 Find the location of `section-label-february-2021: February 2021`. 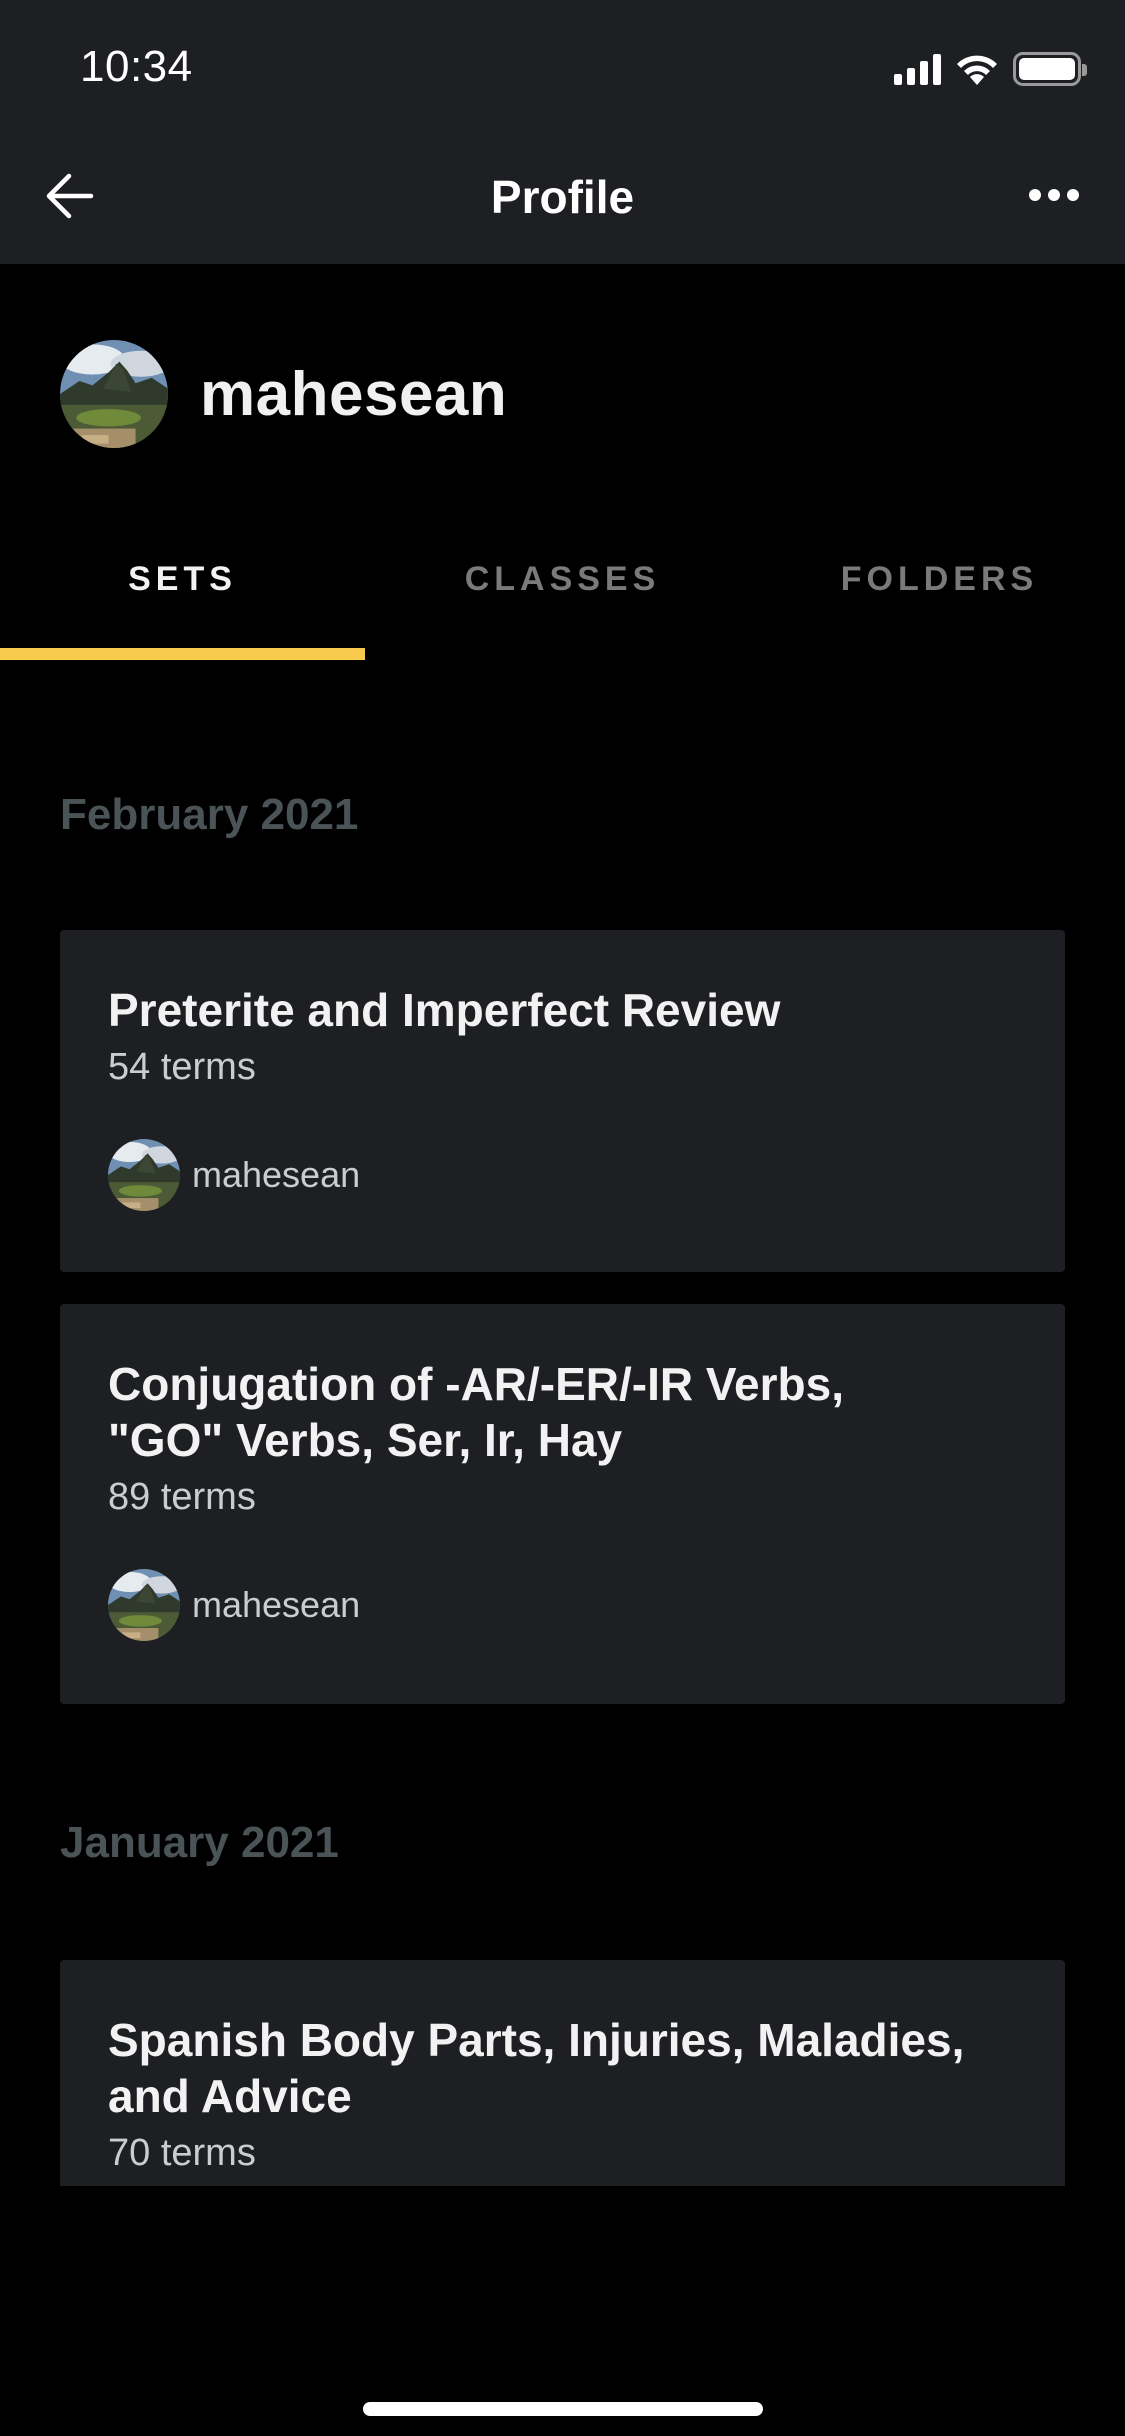

section-label-february-2021: February 2021 is located at coordinates (209, 814).